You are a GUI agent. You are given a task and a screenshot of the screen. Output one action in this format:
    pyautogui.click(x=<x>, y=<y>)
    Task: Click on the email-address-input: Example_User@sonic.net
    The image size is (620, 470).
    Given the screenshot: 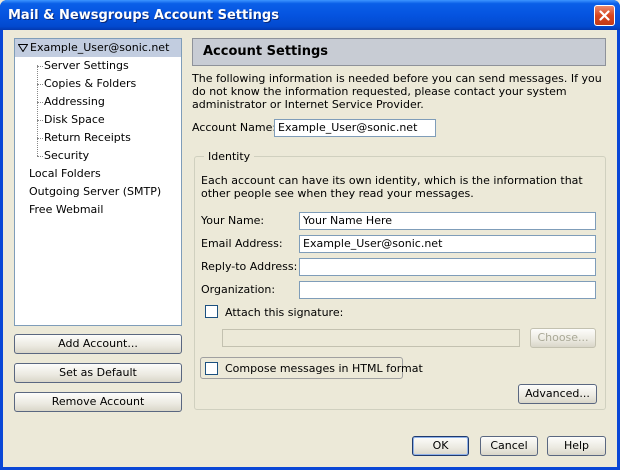 What is the action you would take?
    pyautogui.click(x=447, y=244)
    